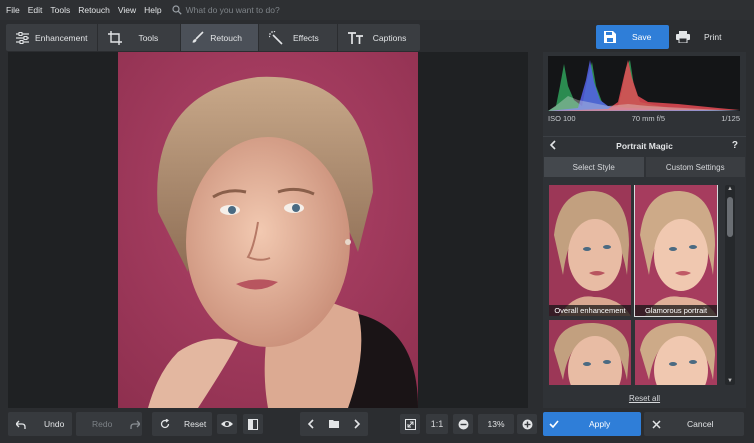 The height and width of the screenshot is (443, 754). I want to click on undo-button: Undo, so click(40, 424).